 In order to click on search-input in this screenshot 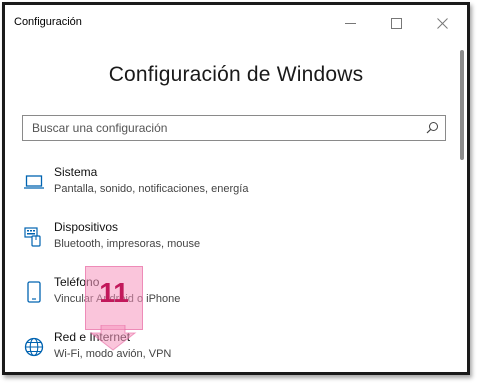, I will do `click(220, 128)`.